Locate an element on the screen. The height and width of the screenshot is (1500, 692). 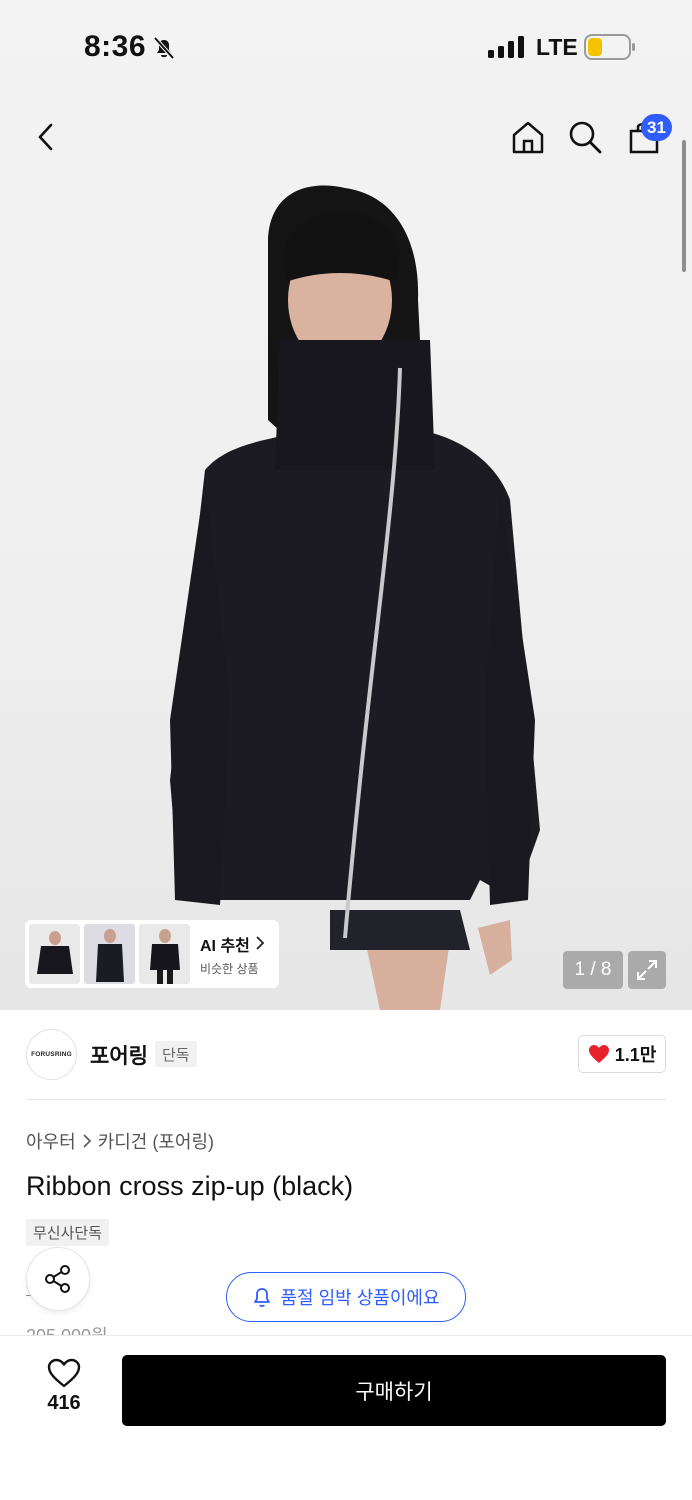
product-tag: 무신사단독 is located at coordinates (68, 1232).